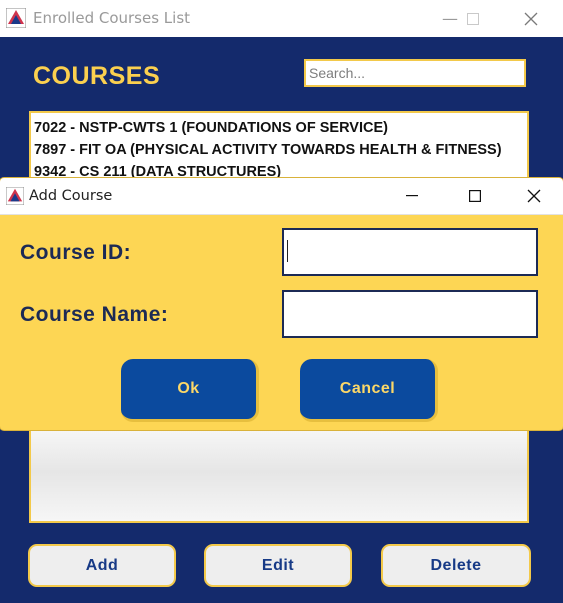  What do you see at coordinates (190, 390) in the screenshot?
I see `ok-button: Ok` at bounding box center [190, 390].